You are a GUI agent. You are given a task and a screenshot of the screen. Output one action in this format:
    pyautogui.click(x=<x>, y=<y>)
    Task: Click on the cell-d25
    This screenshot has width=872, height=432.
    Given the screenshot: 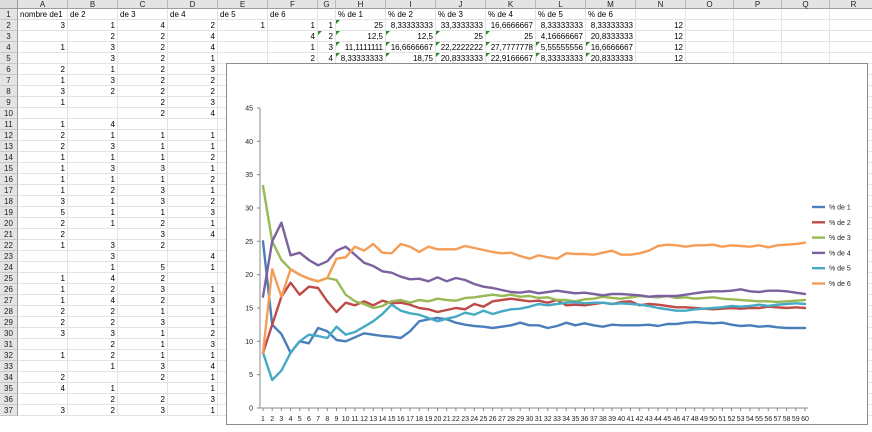 What is the action you would take?
    pyautogui.click(x=193, y=278)
    